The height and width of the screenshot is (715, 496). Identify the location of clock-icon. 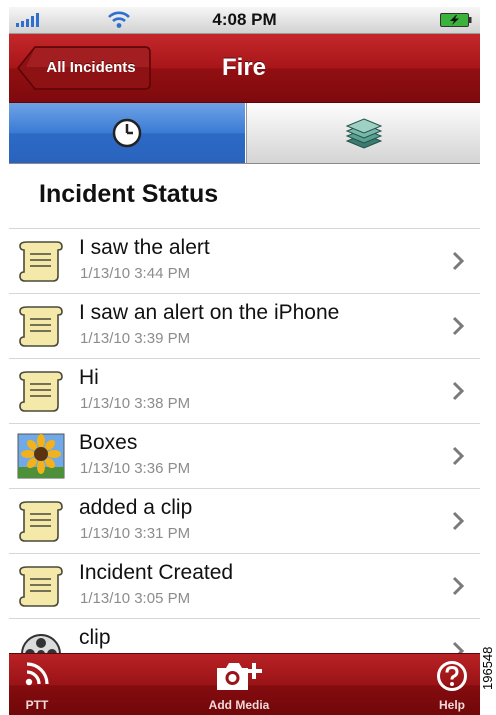
(127, 133).